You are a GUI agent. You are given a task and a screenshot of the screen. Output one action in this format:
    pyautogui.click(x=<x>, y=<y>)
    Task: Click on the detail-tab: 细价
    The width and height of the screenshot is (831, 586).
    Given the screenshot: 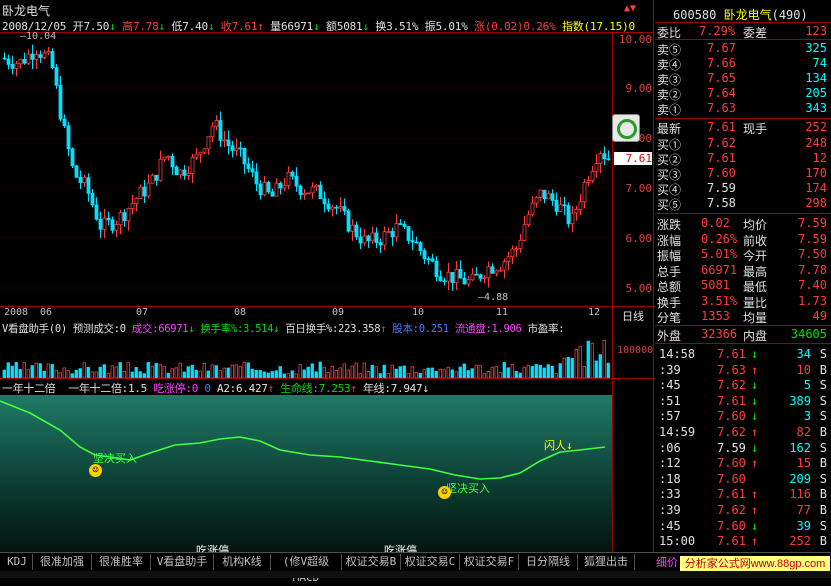 What is the action you would take?
    pyautogui.click(x=667, y=562)
    